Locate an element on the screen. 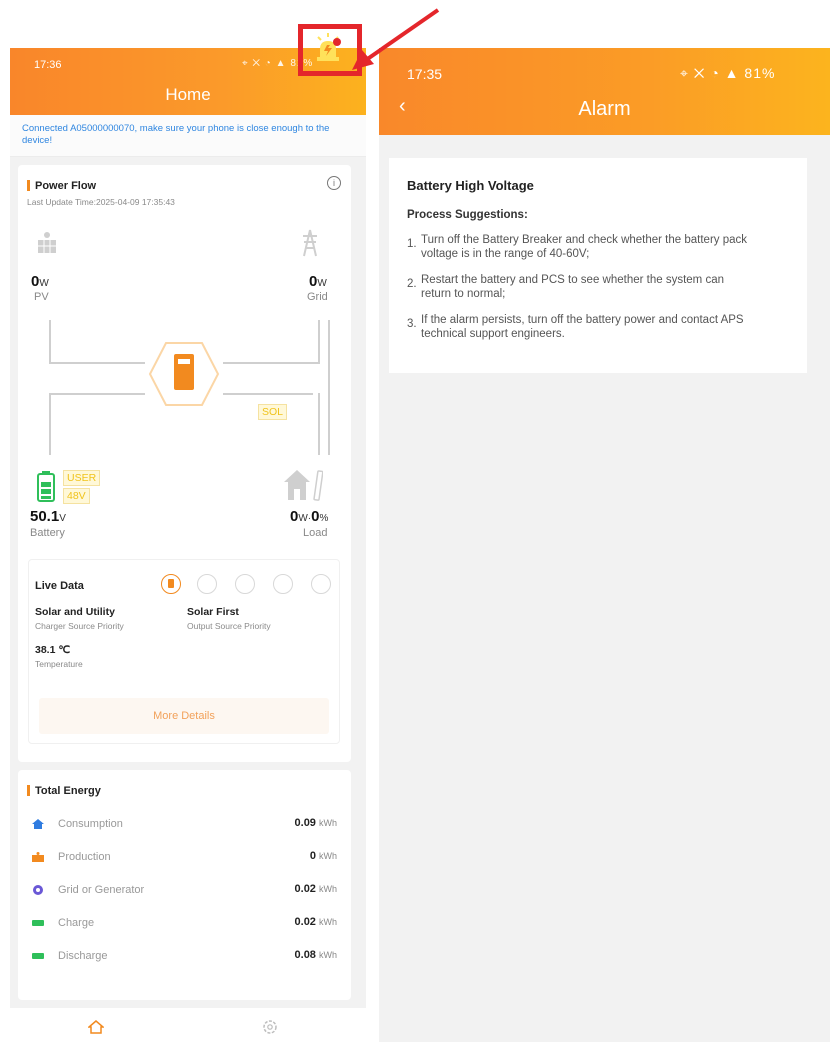 The image size is (830, 1042). energy-row-grid: Grid or Generator 0.02 kWh is located at coordinates (184, 892).